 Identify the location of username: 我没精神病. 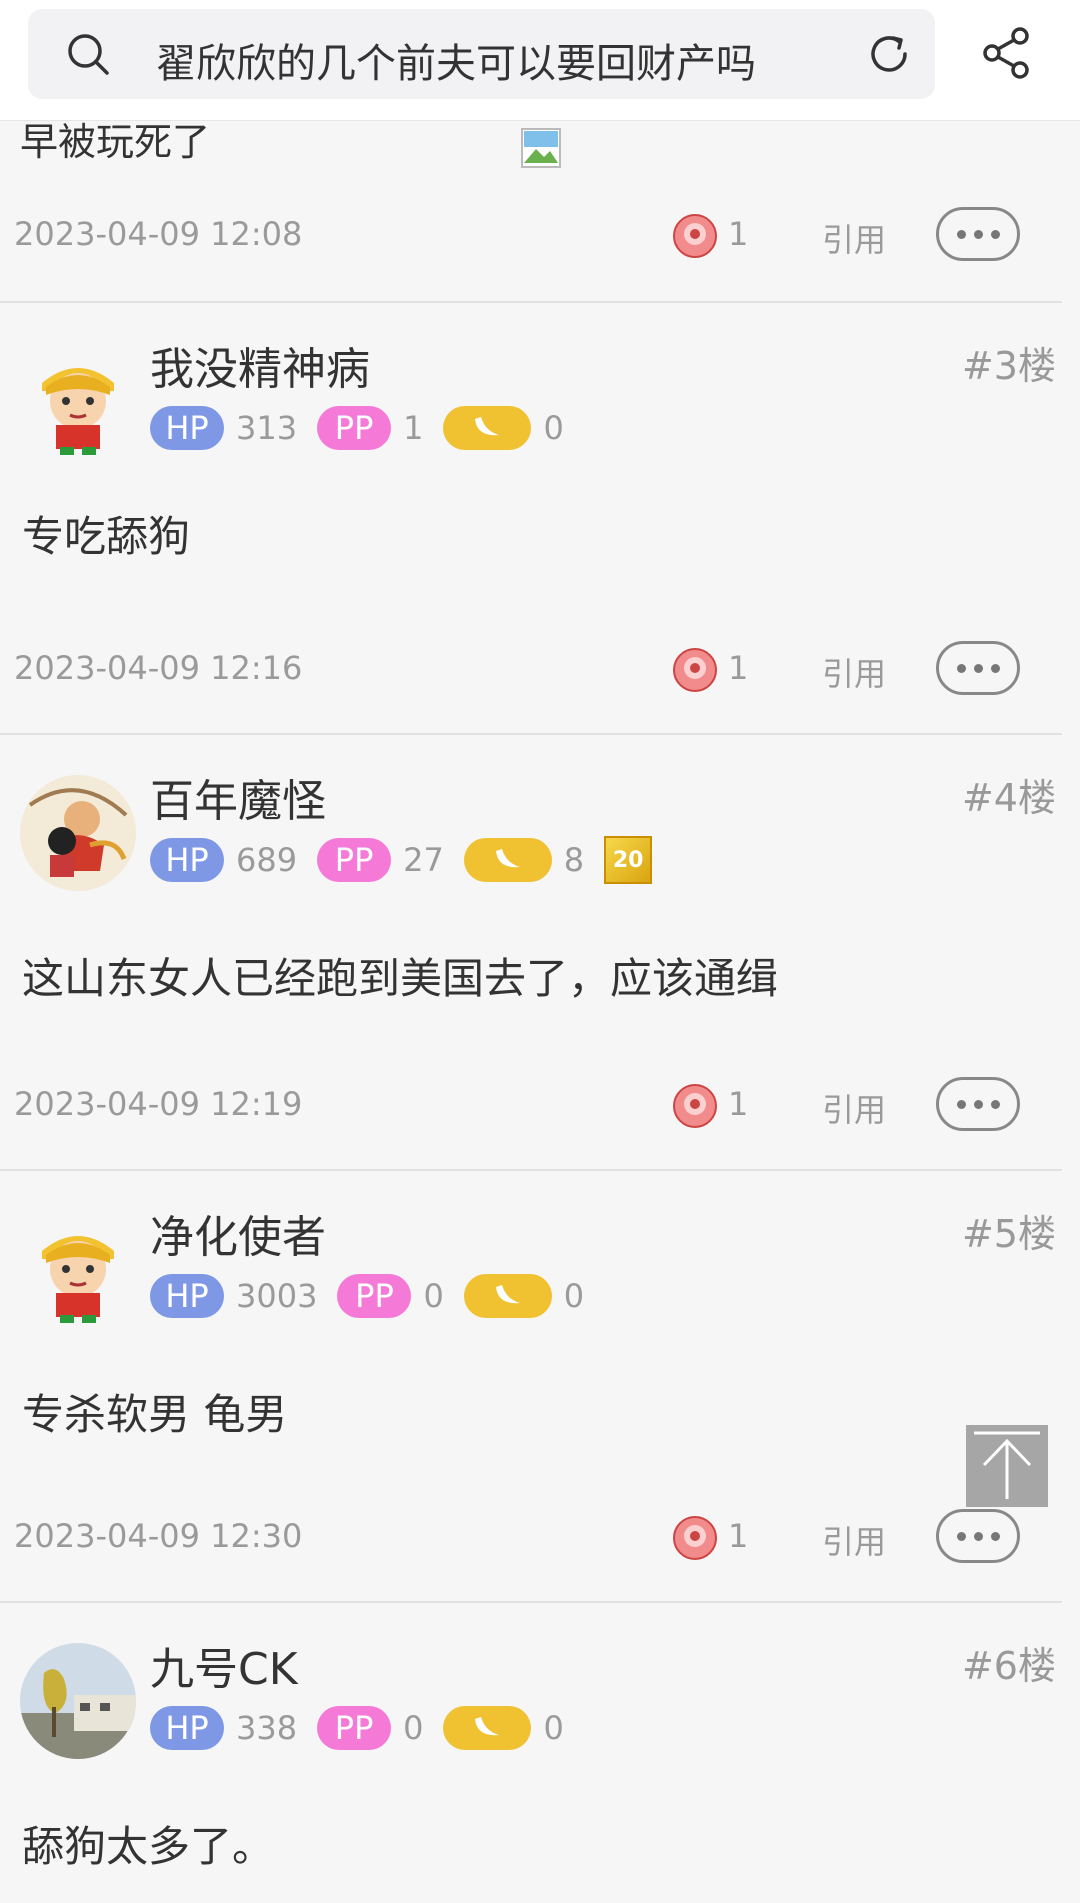
(260, 365).